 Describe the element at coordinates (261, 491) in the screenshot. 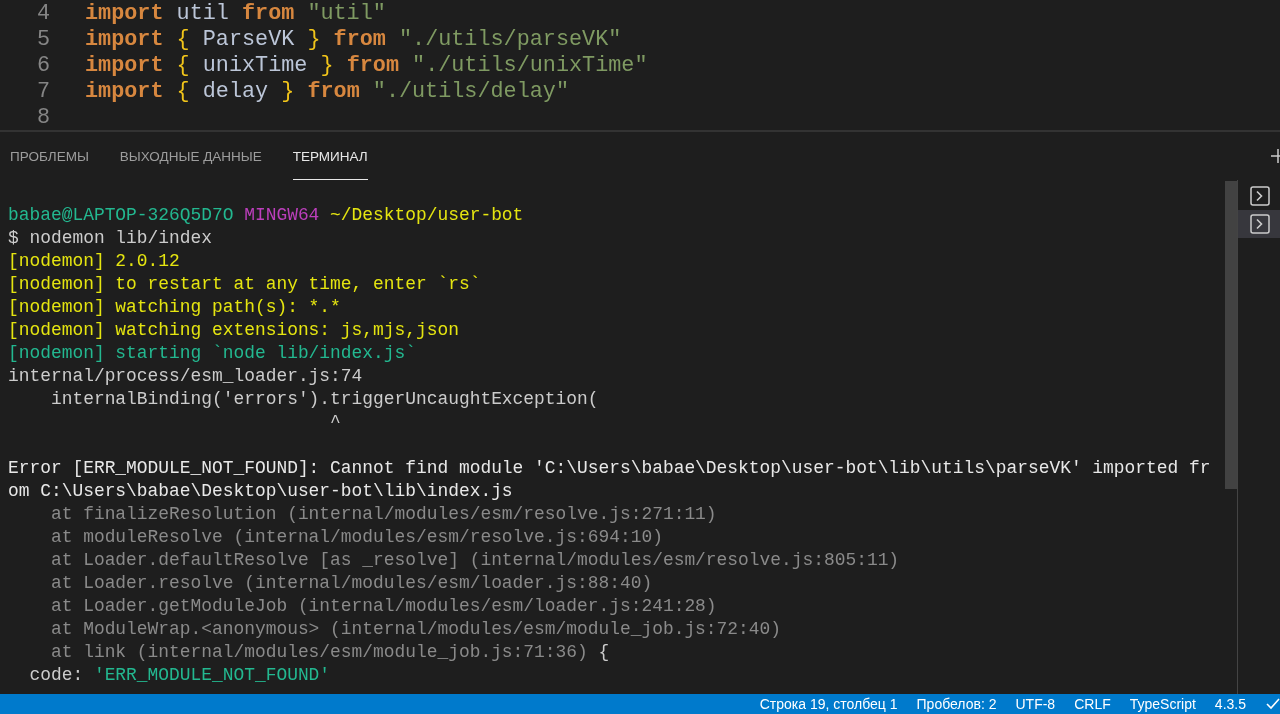

I see `terminal-line: om C:\Users\babae\Desktop\user-bot\lib\index.js` at that location.